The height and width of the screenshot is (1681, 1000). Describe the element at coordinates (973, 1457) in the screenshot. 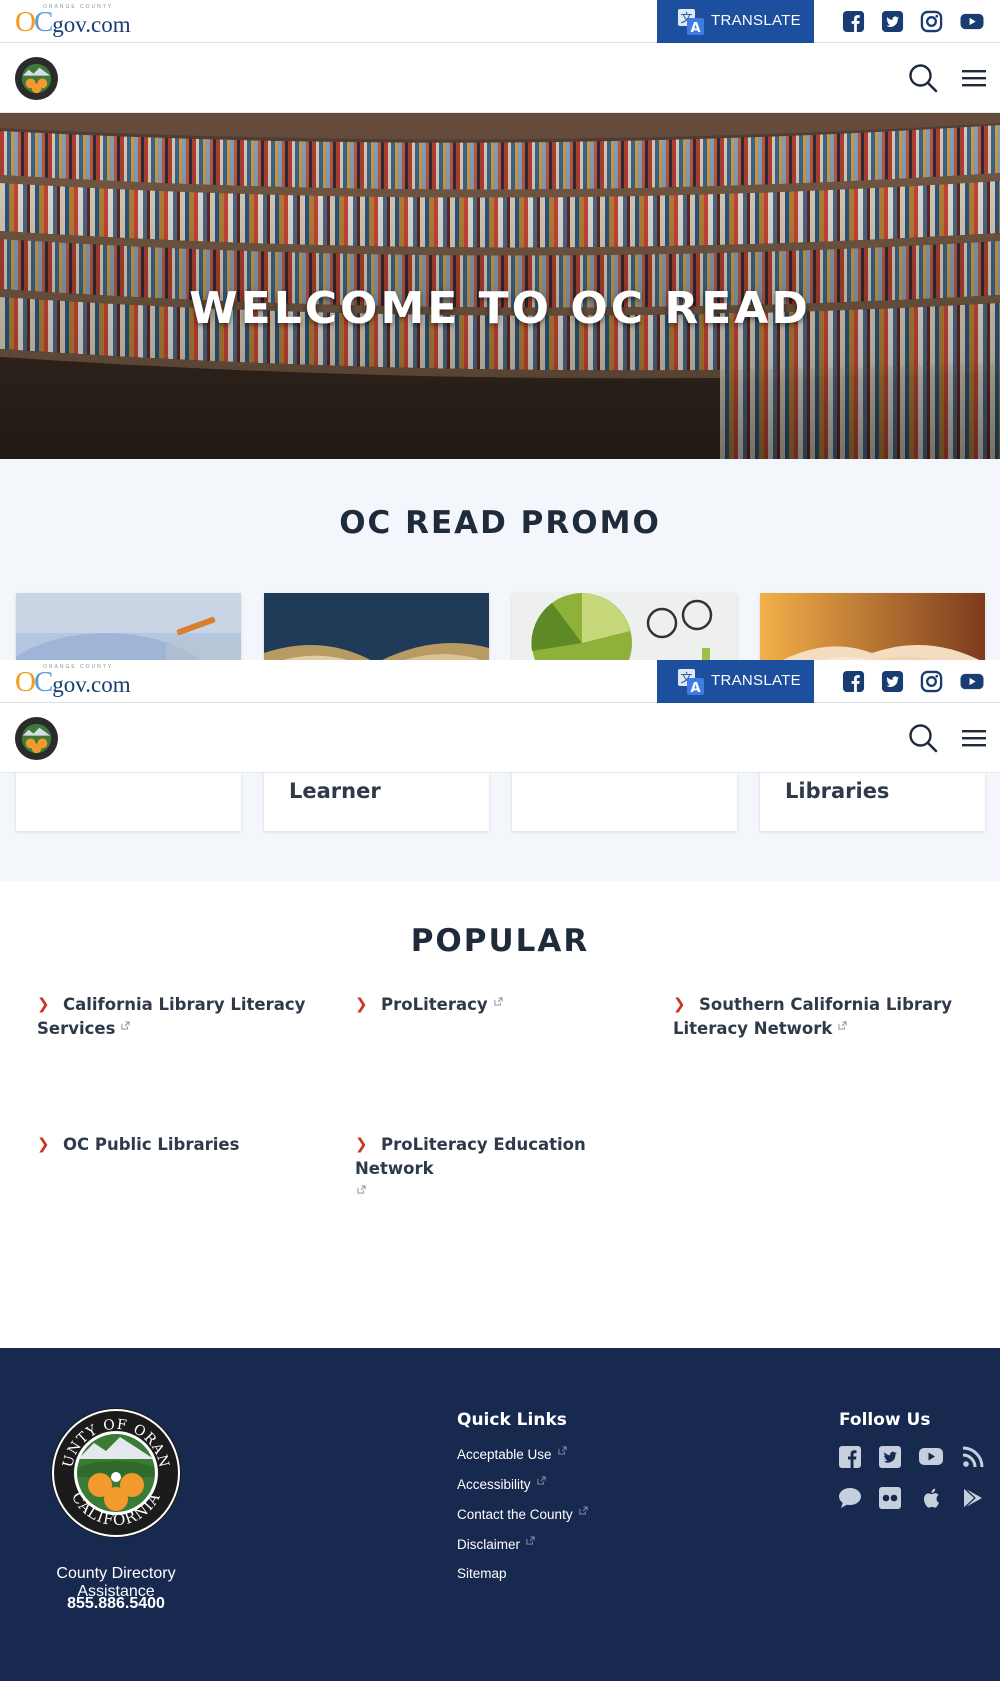

I see `rss-icon` at that location.